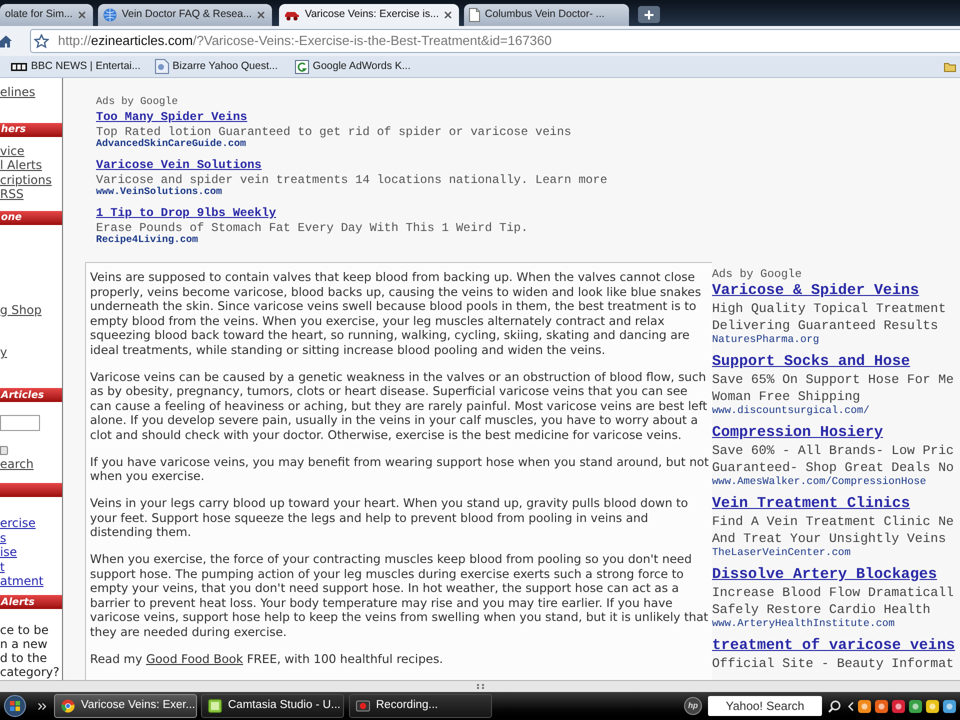 This screenshot has height=720, width=960. What do you see at coordinates (42, 706) in the screenshot?
I see `double-chevron-icon` at bounding box center [42, 706].